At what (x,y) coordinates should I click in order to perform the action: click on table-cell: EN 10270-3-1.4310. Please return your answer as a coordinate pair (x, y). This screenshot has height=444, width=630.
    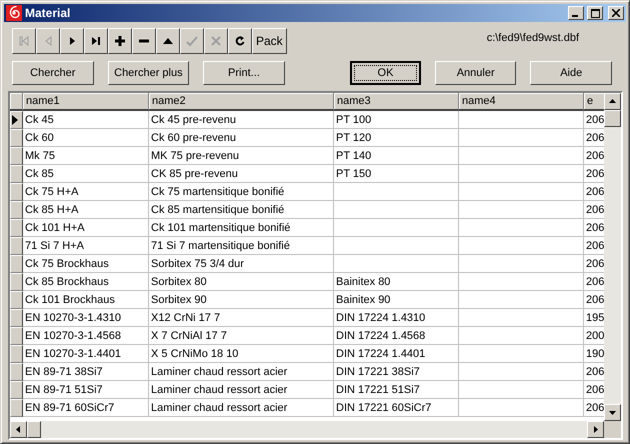
    Looking at the image, I should click on (86, 318).